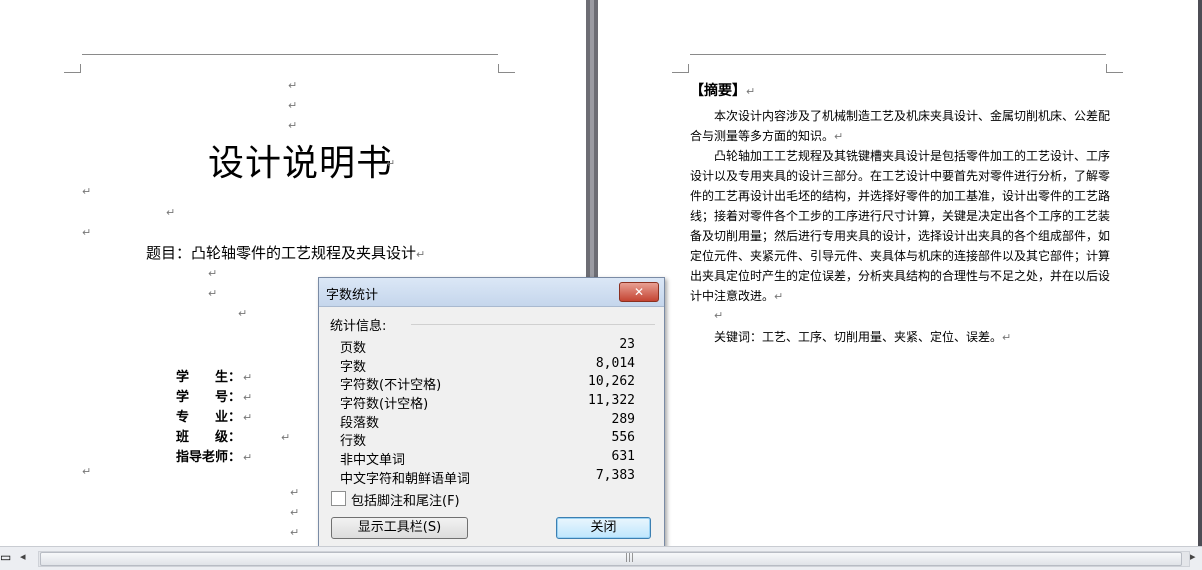  I want to click on document-title: 设计说明书, so click(301, 163).